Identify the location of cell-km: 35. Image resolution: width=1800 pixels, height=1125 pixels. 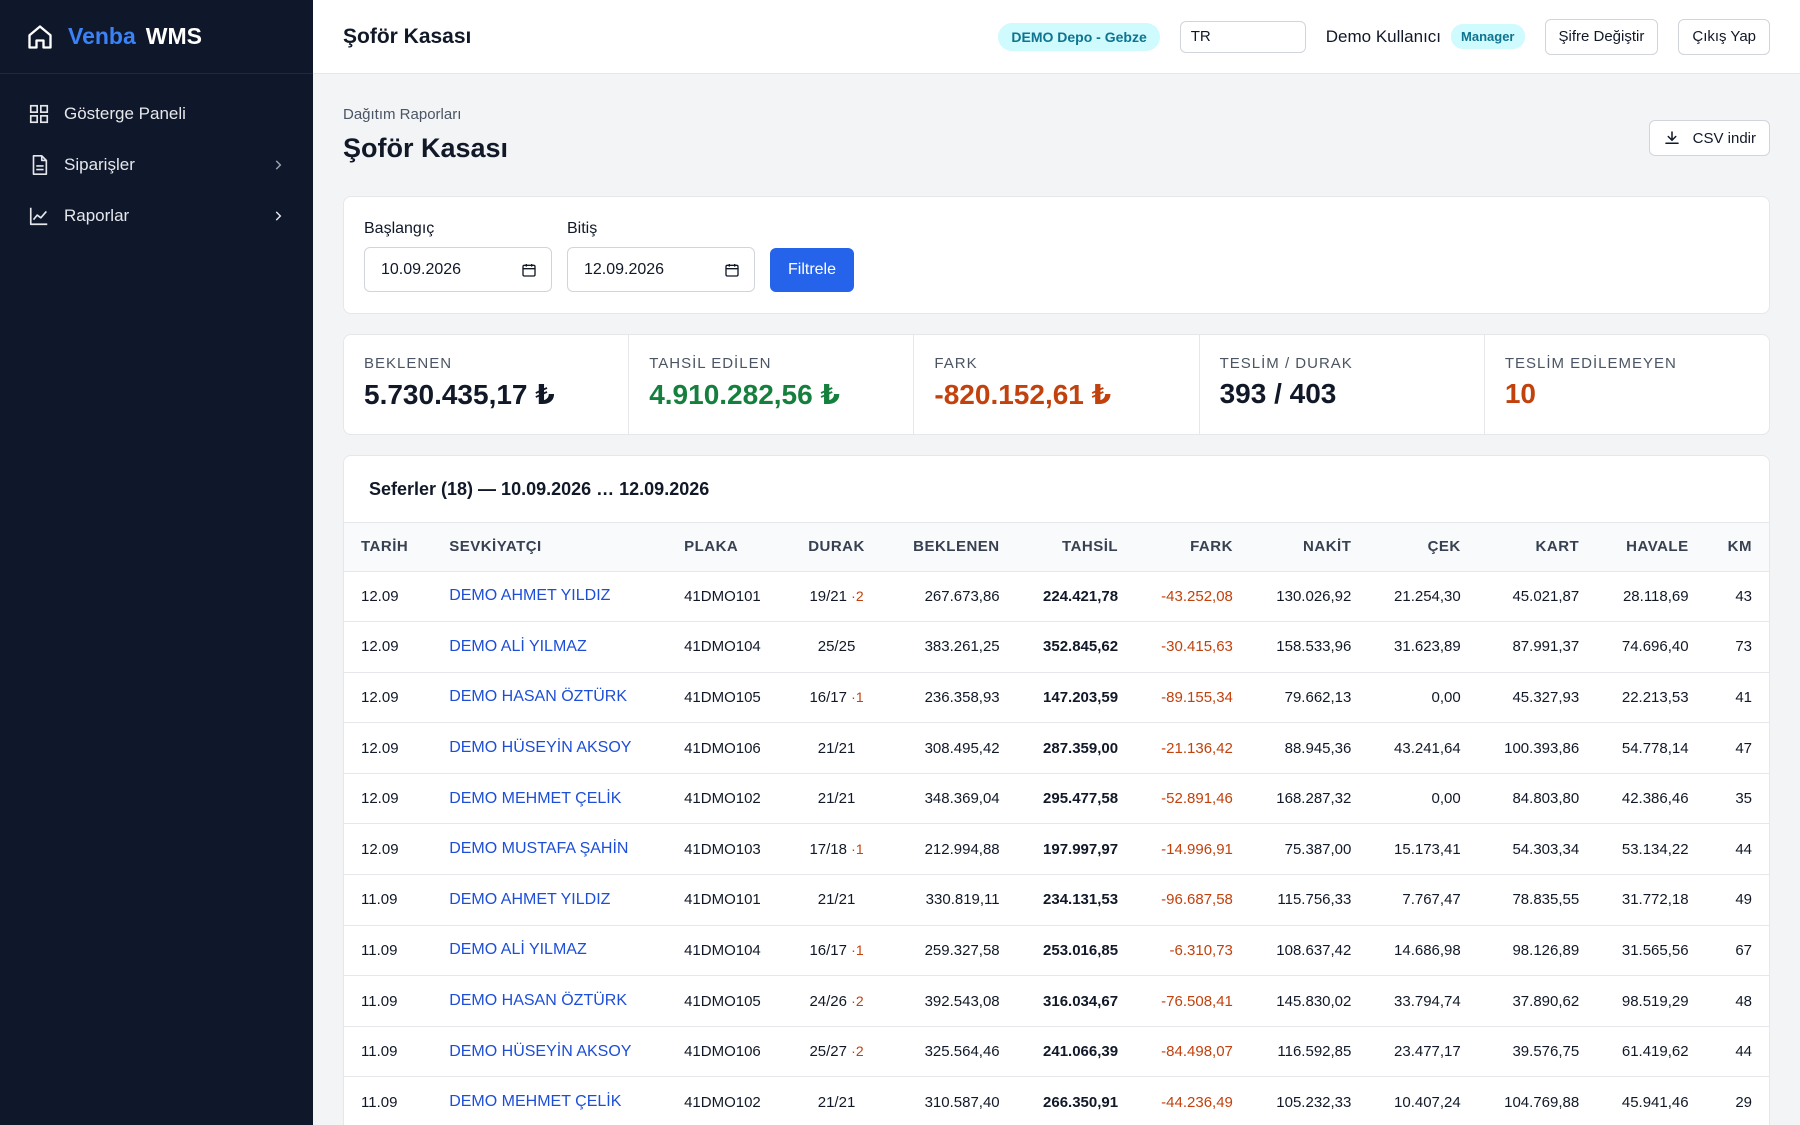
(1737, 799).